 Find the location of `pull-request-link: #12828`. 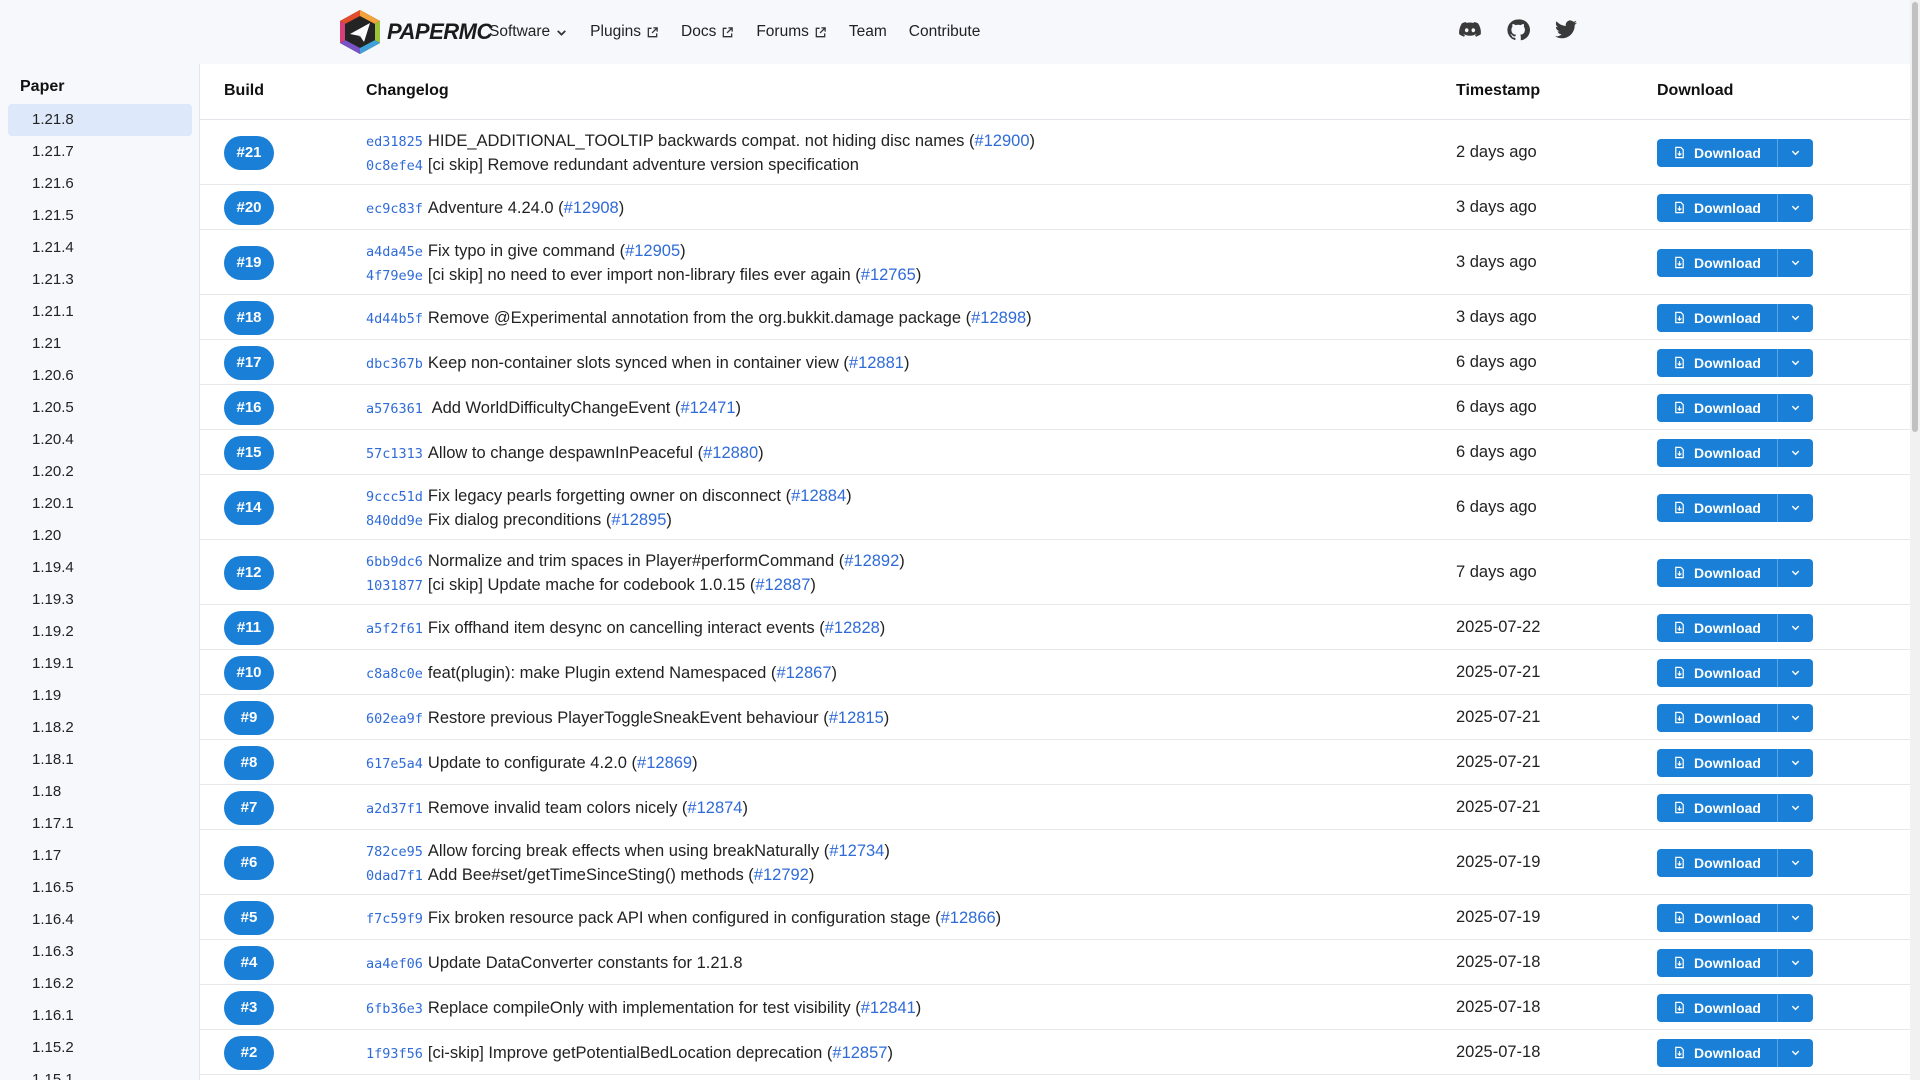

pull-request-link: #12828 is located at coordinates (852, 628).